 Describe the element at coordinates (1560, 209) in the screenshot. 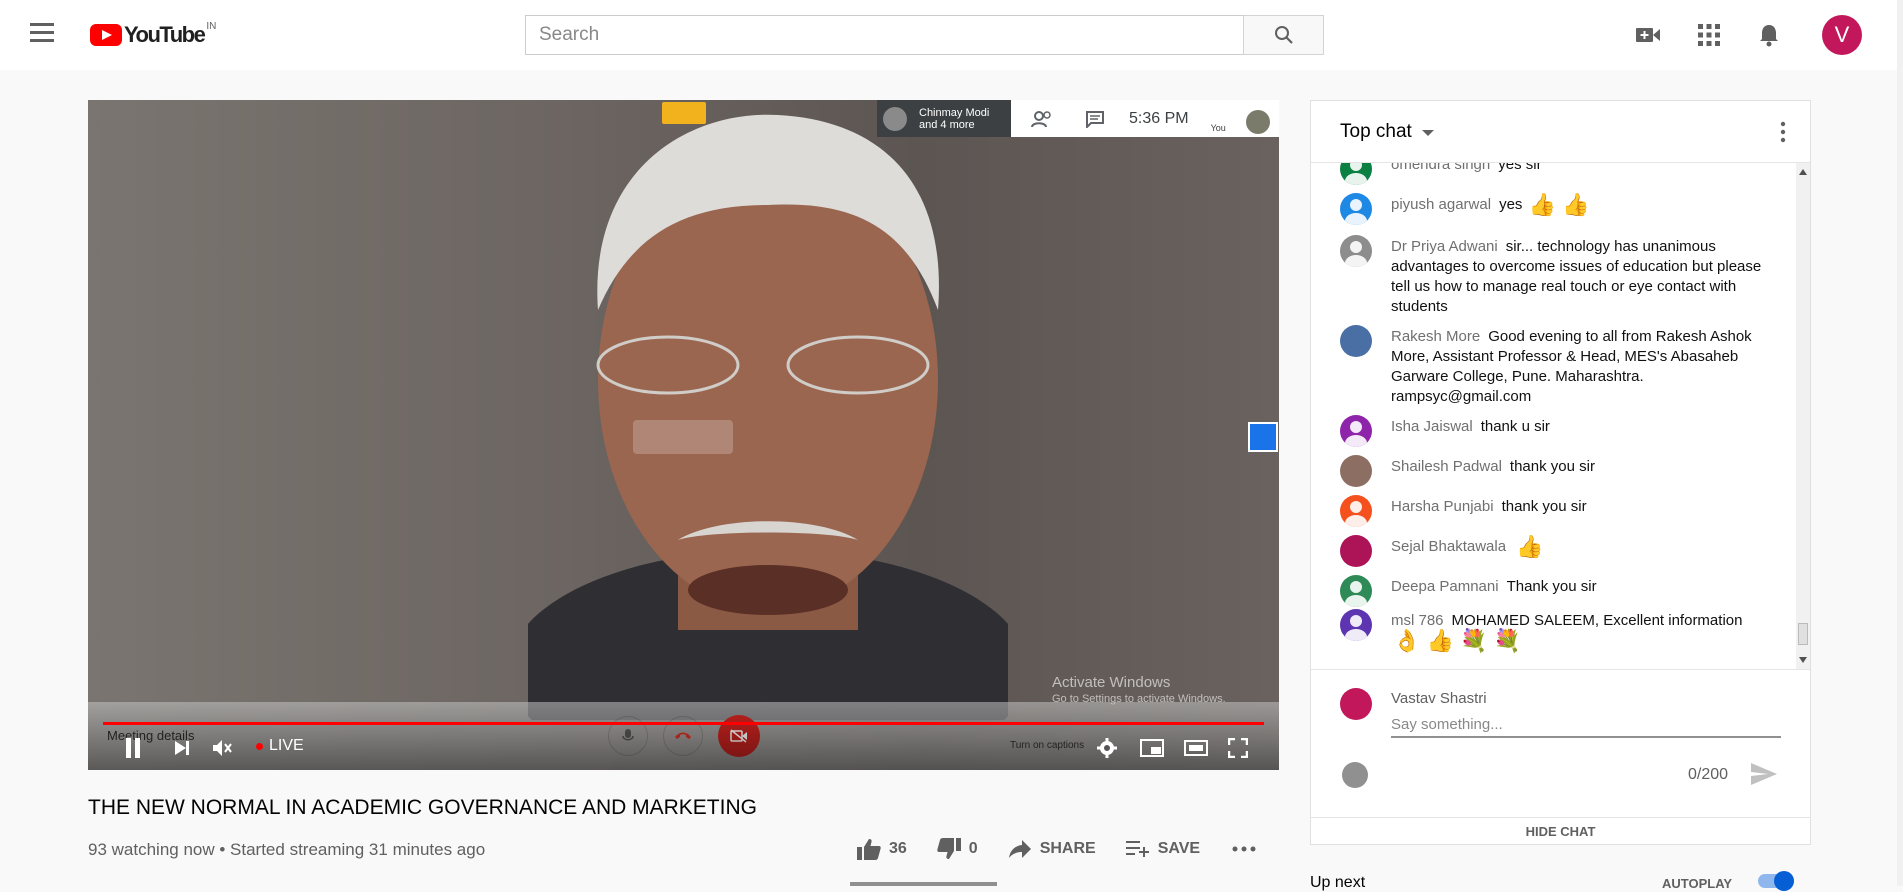

I see `chat-message: piyush agarwal yes 👍 👍` at that location.